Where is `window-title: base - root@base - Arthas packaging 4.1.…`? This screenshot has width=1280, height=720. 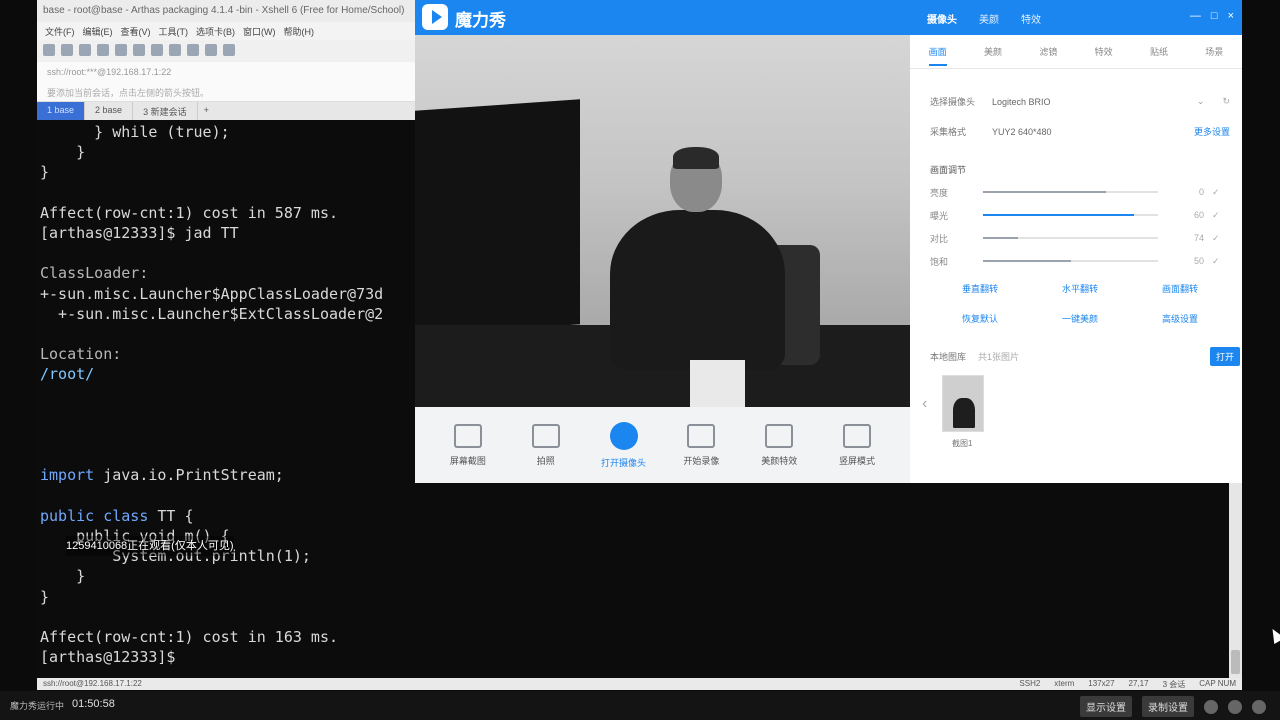
window-title: base - root@base - Arthas packaging 4.1.… is located at coordinates (226, 11).